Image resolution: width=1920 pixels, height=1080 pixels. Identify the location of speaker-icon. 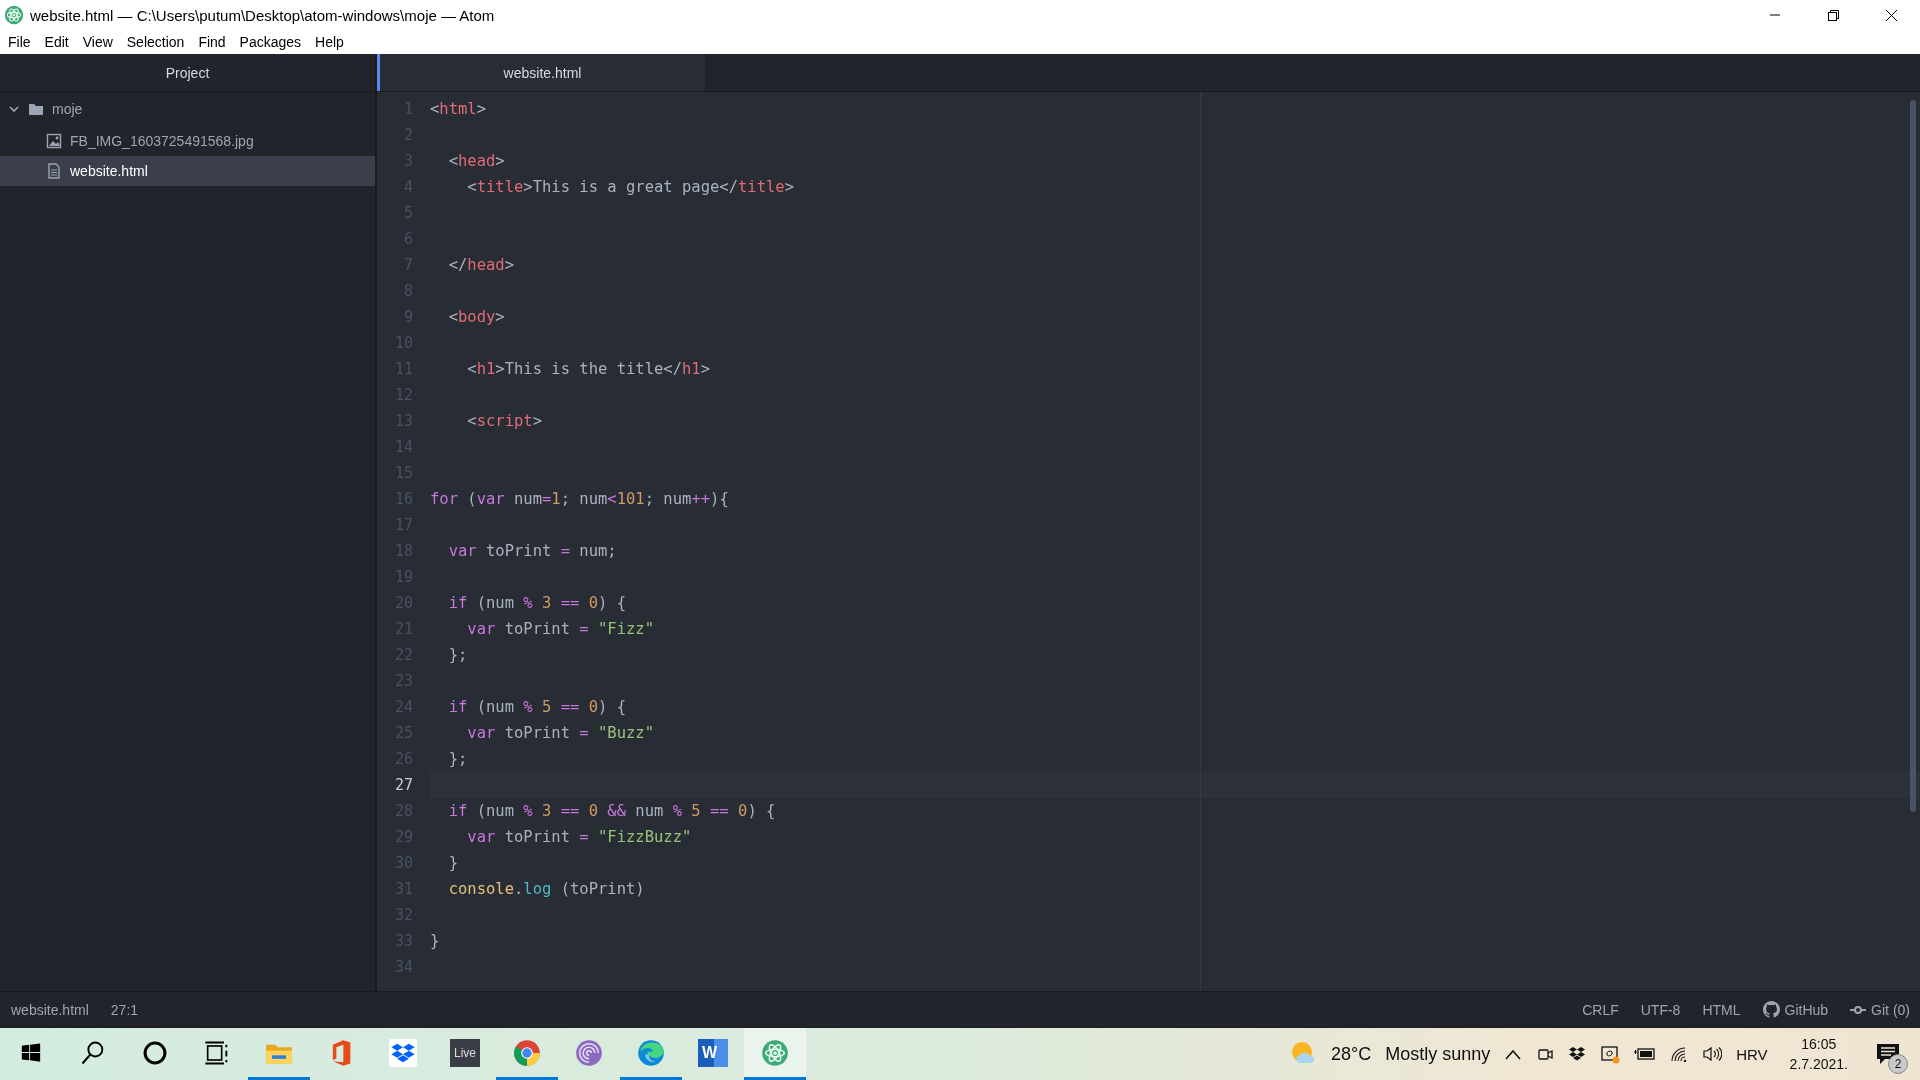
(1712, 1054).